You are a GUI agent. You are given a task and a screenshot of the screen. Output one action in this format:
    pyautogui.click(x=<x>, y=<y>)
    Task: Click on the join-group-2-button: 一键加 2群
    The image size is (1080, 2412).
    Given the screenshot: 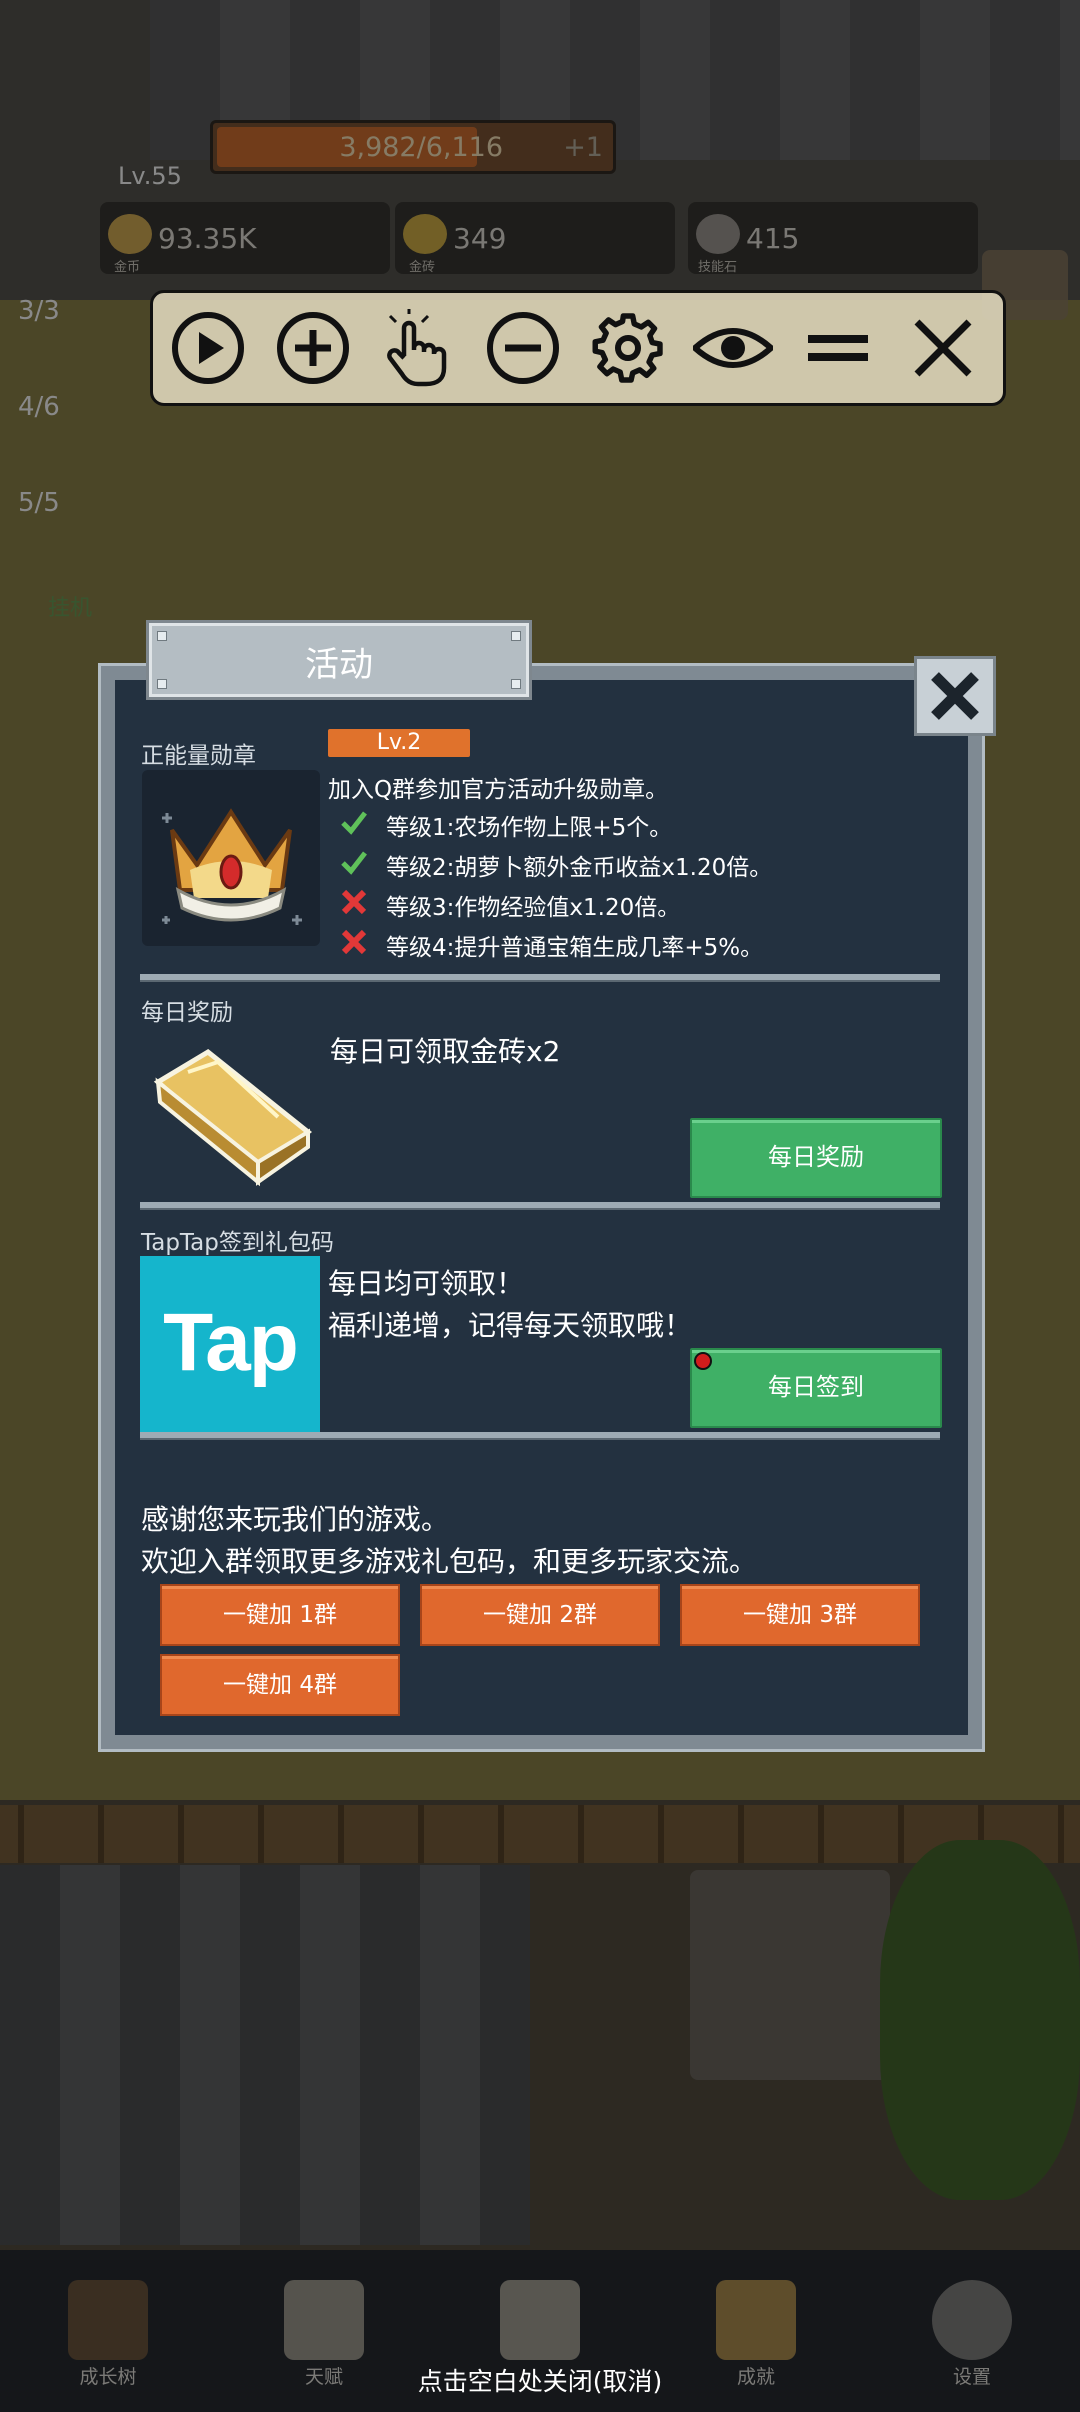 What is the action you would take?
    pyautogui.click(x=540, y=1615)
    